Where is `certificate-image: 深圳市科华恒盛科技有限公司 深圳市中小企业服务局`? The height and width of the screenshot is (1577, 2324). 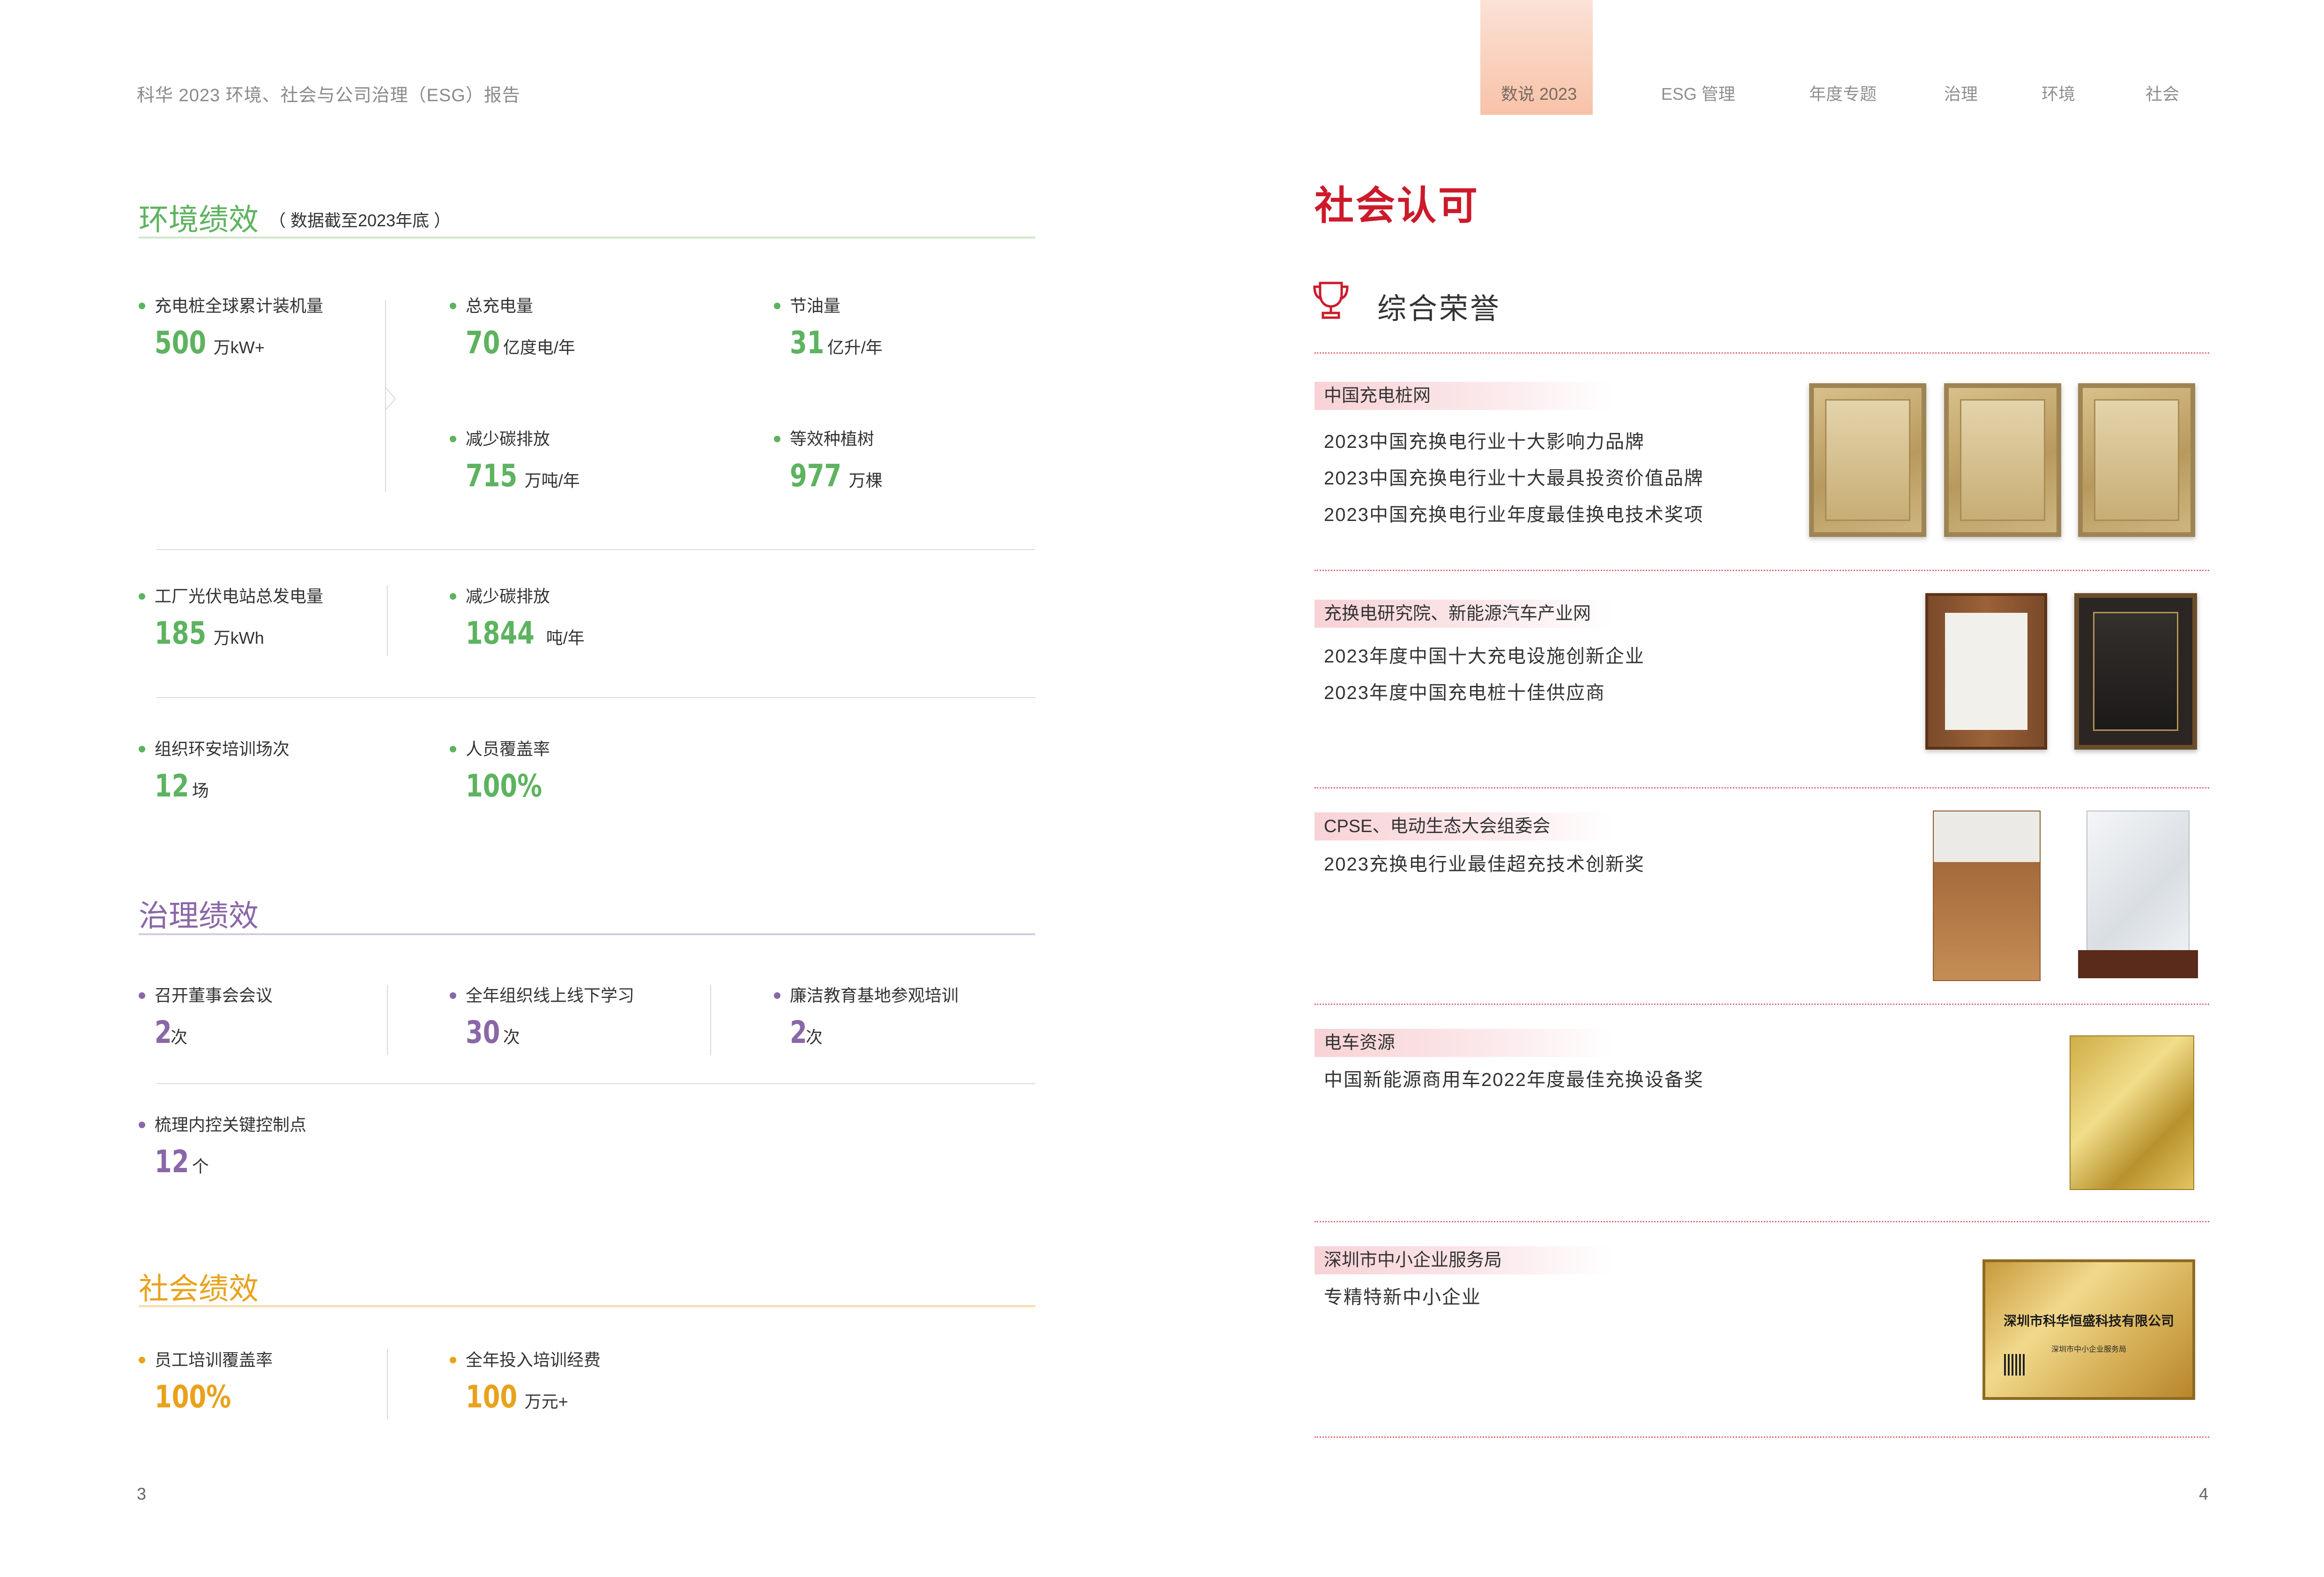
certificate-image: 深圳市科华恒盛科技有限公司 深圳市中小企业服务局 is located at coordinates (2088, 1329).